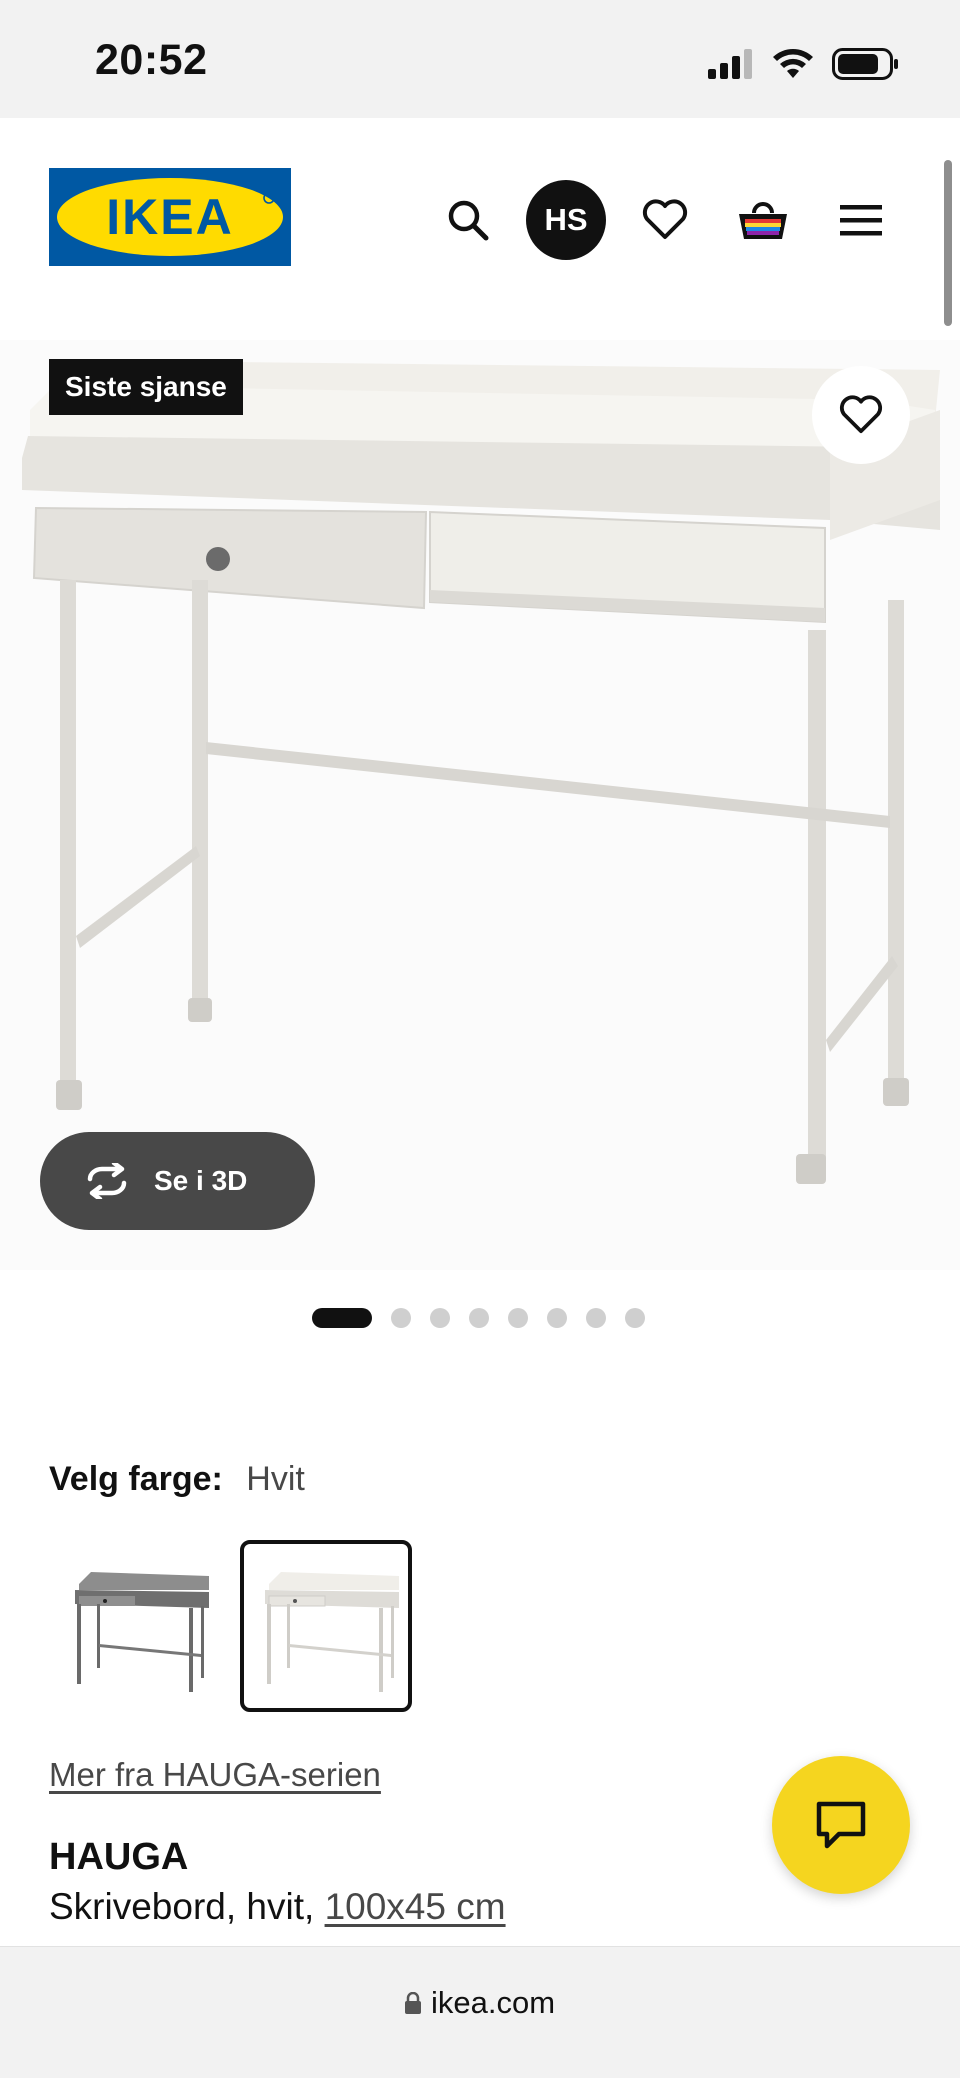  I want to click on chat-icon, so click(841, 1825).